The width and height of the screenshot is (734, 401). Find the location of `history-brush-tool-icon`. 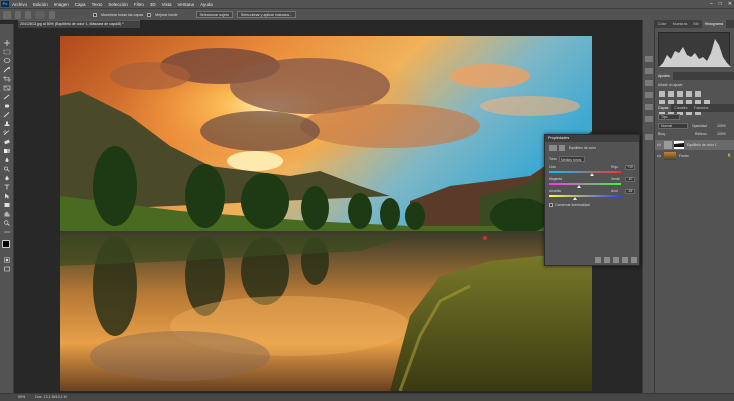

history-brush-tool-icon is located at coordinates (7, 133).